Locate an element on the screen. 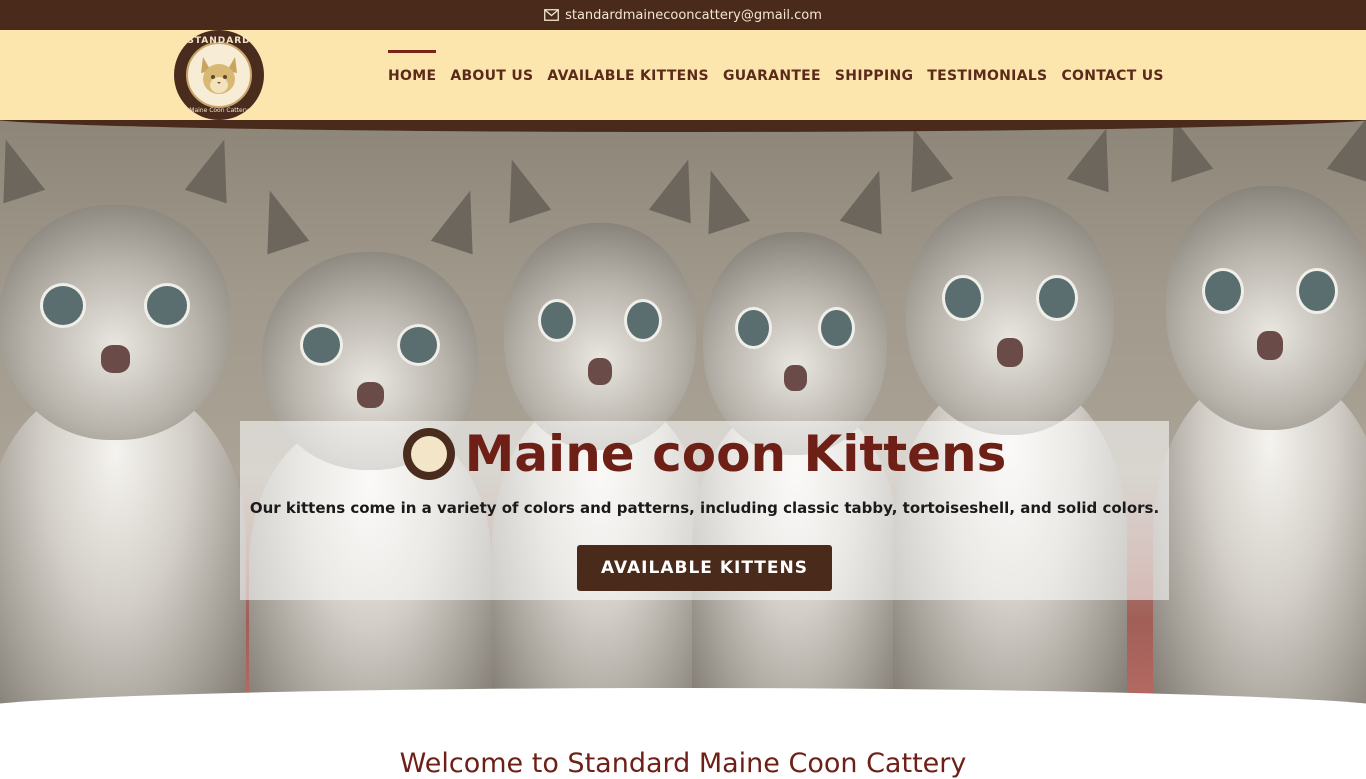  hero-title-row: Maine coon Kittens is located at coordinates (704, 454).